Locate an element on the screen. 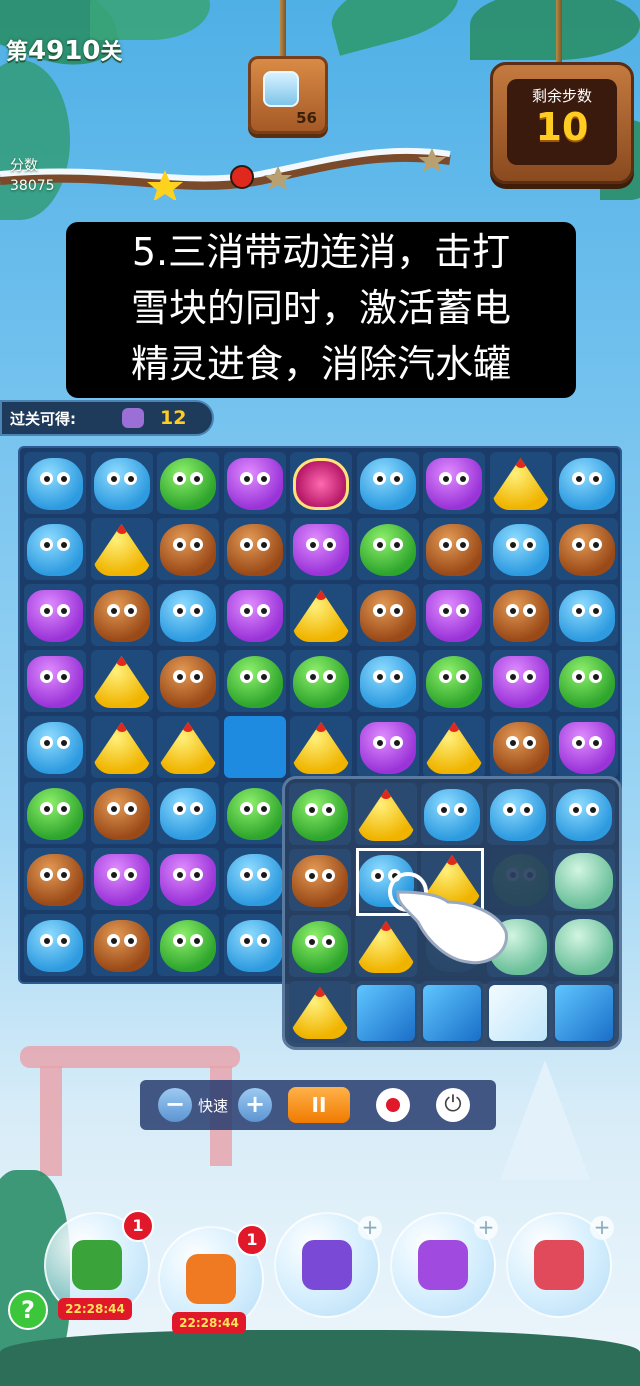 The image size is (640, 1386). speed-minus-button: − is located at coordinates (175, 1105).